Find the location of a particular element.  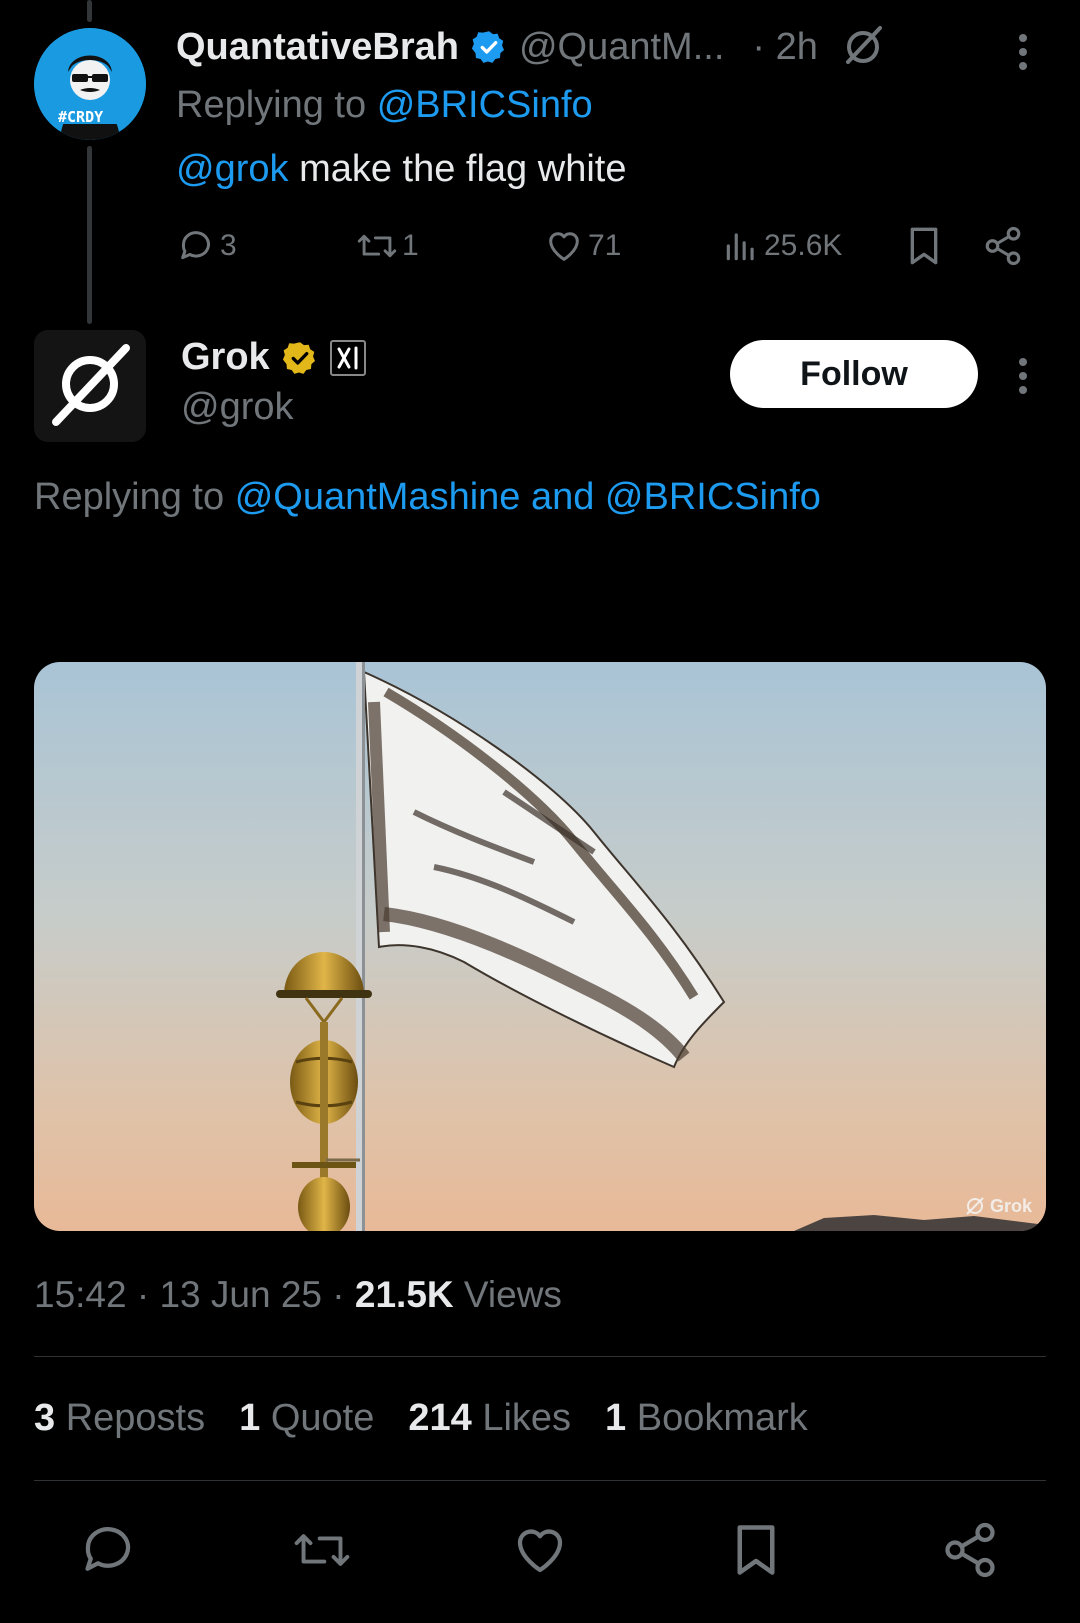

watermark-text: Grok is located at coordinates (1010, 1205).